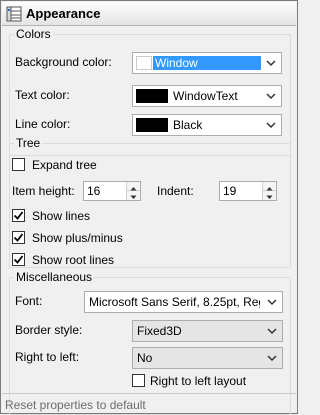  Describe the element at coordinates (43, 124) in the screenshot. I see `line-color-label: Line color:` at that location.